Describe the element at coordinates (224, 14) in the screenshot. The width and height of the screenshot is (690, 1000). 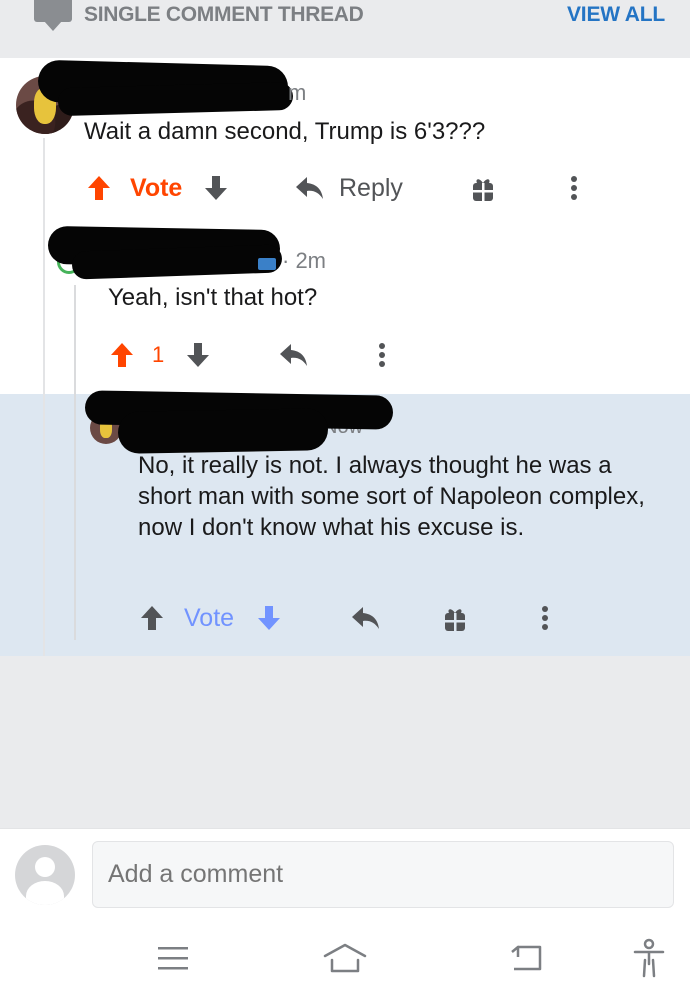
I see `thread-title: SINGLE COMMENT THREAD` at that location.